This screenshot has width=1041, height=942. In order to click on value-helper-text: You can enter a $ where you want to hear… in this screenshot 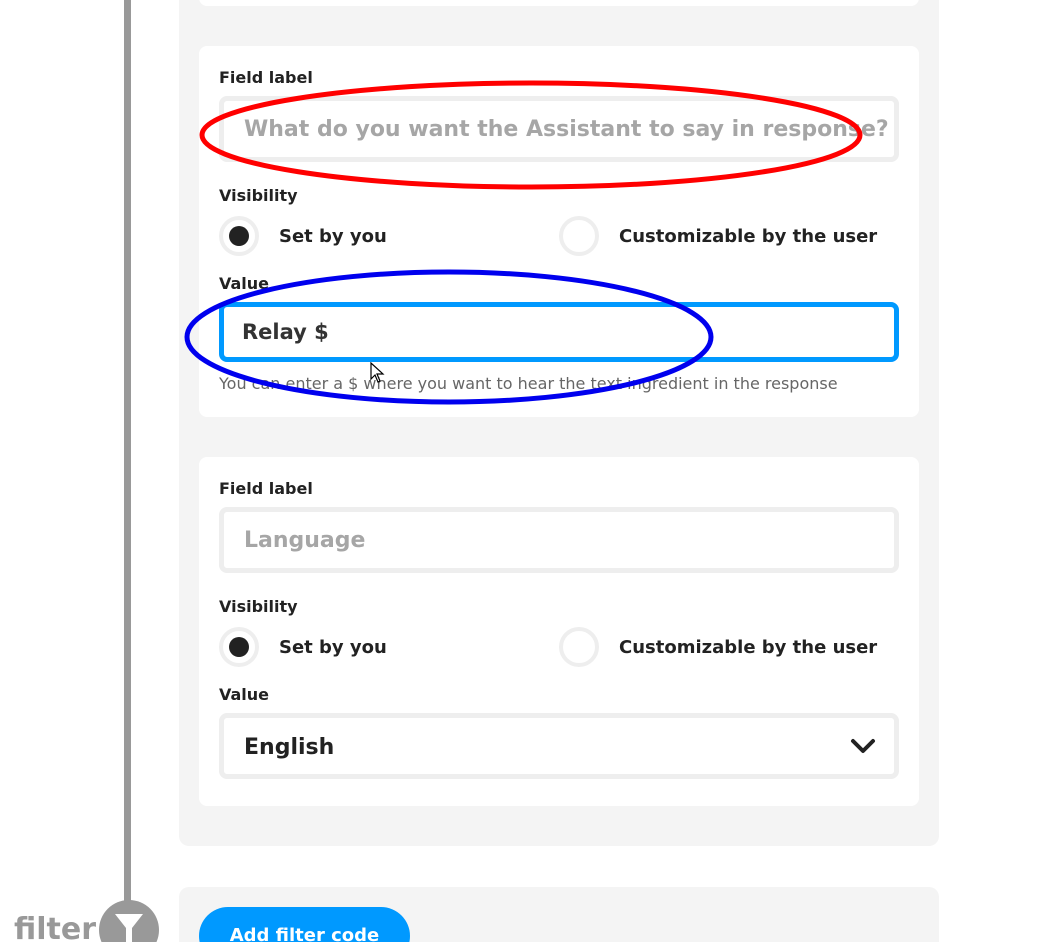, I will do `click(528, 383)`.